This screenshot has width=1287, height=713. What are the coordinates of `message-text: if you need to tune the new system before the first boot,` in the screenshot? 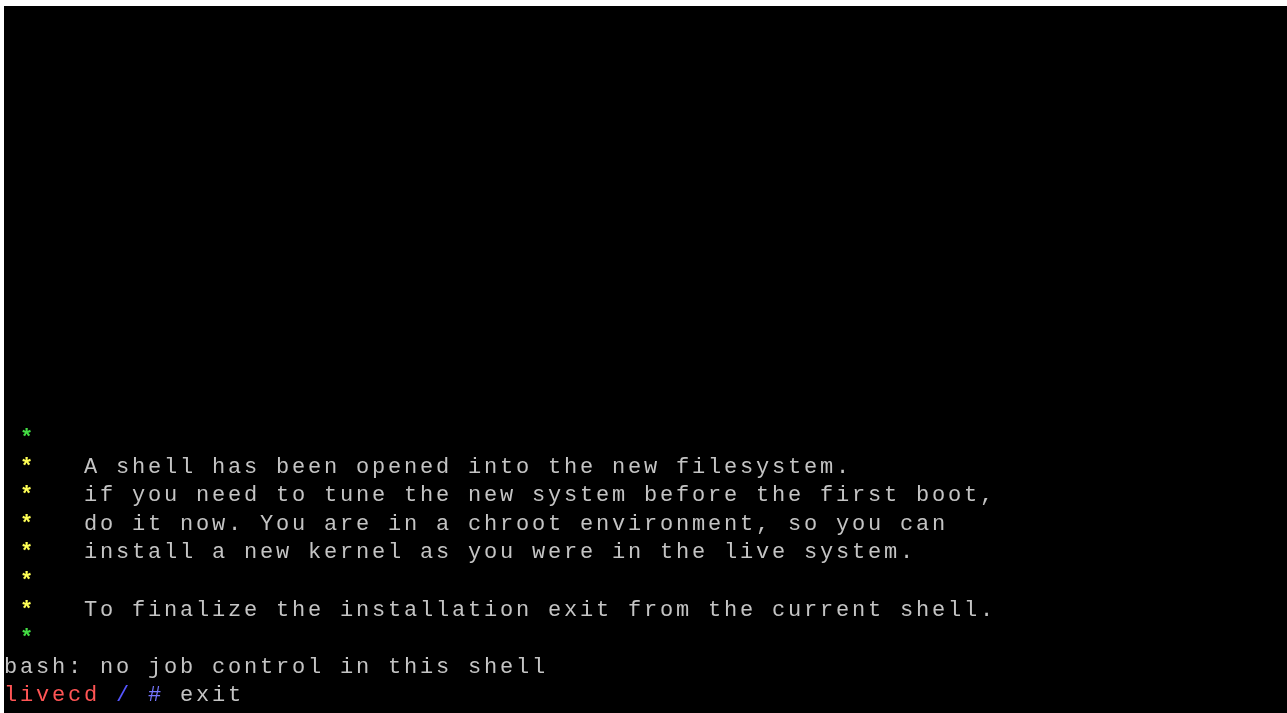 It's located at (540, 496).